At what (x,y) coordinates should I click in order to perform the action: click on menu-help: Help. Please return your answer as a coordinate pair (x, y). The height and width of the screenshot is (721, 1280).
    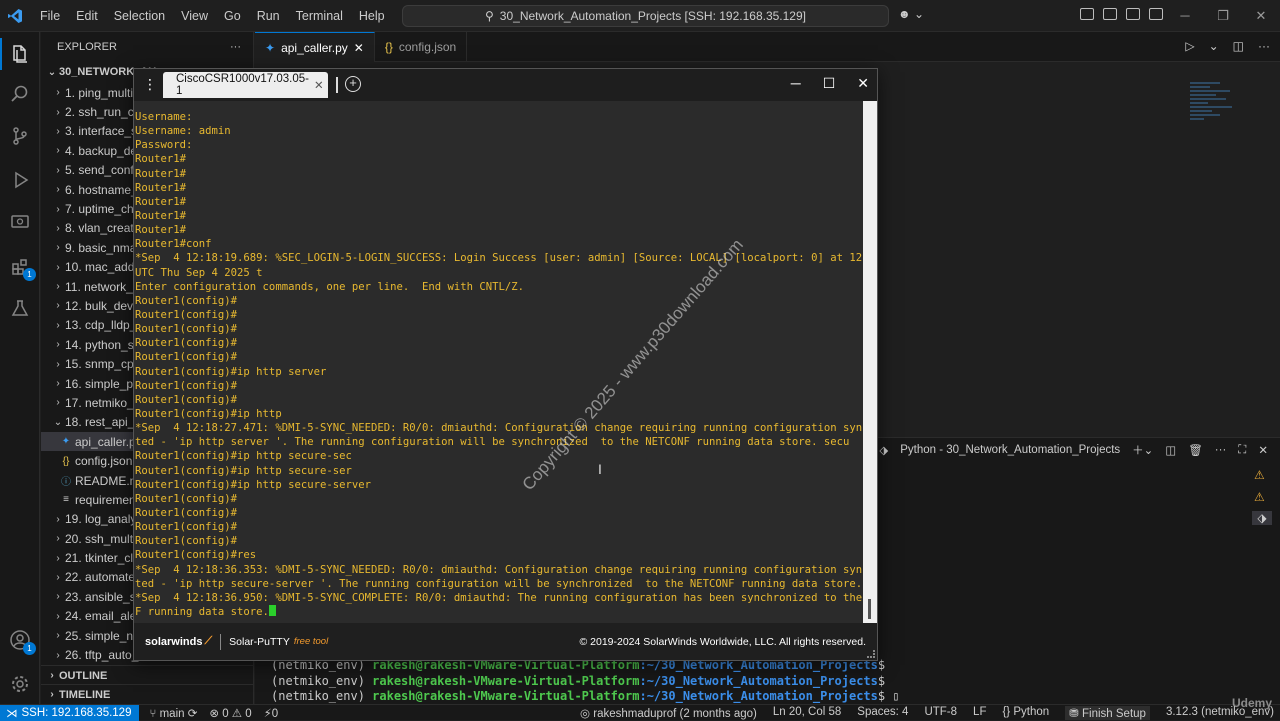
    Looking at the image, I should click on (372, 16).